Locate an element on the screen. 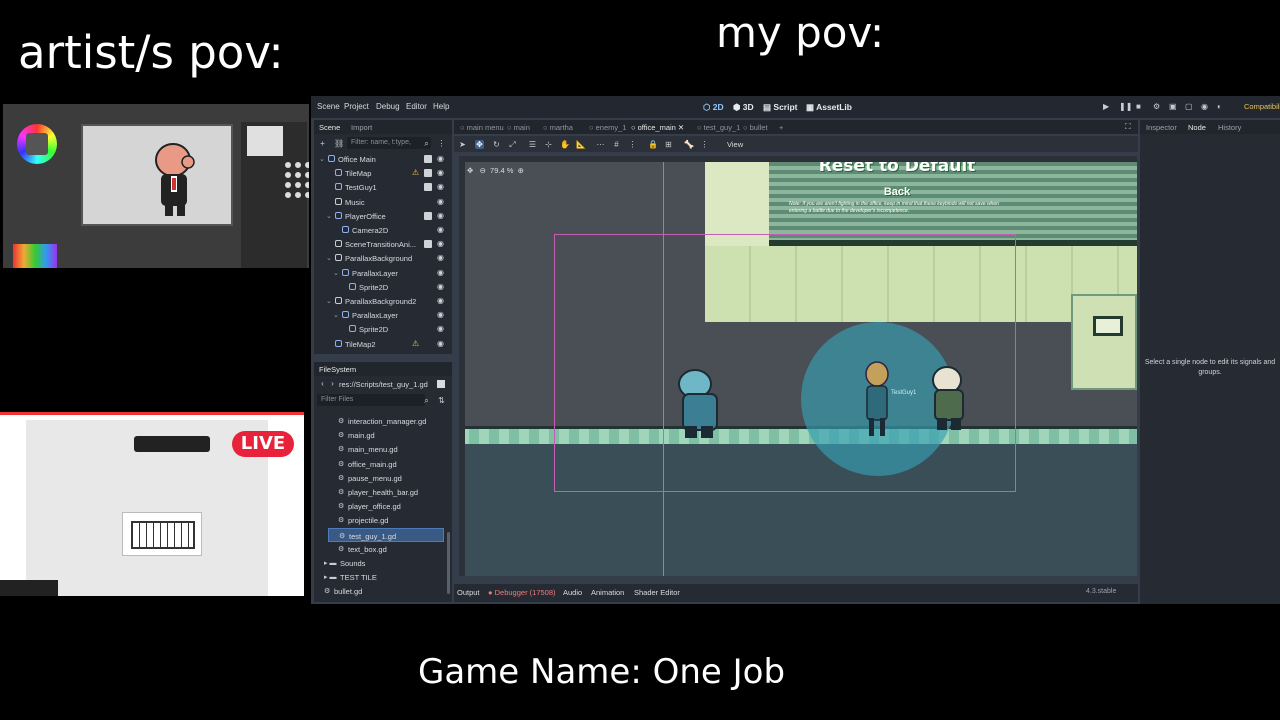 The image size is (1280, 720). menu-project: Project is located at coordinates (356, 106).